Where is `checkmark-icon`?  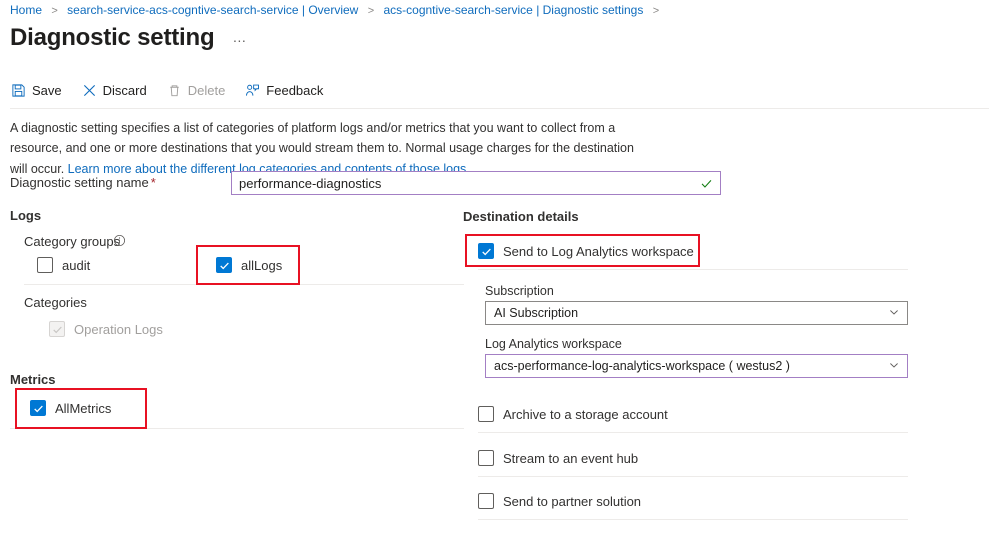 checkmark-icon is located at coordinates (706, 183).